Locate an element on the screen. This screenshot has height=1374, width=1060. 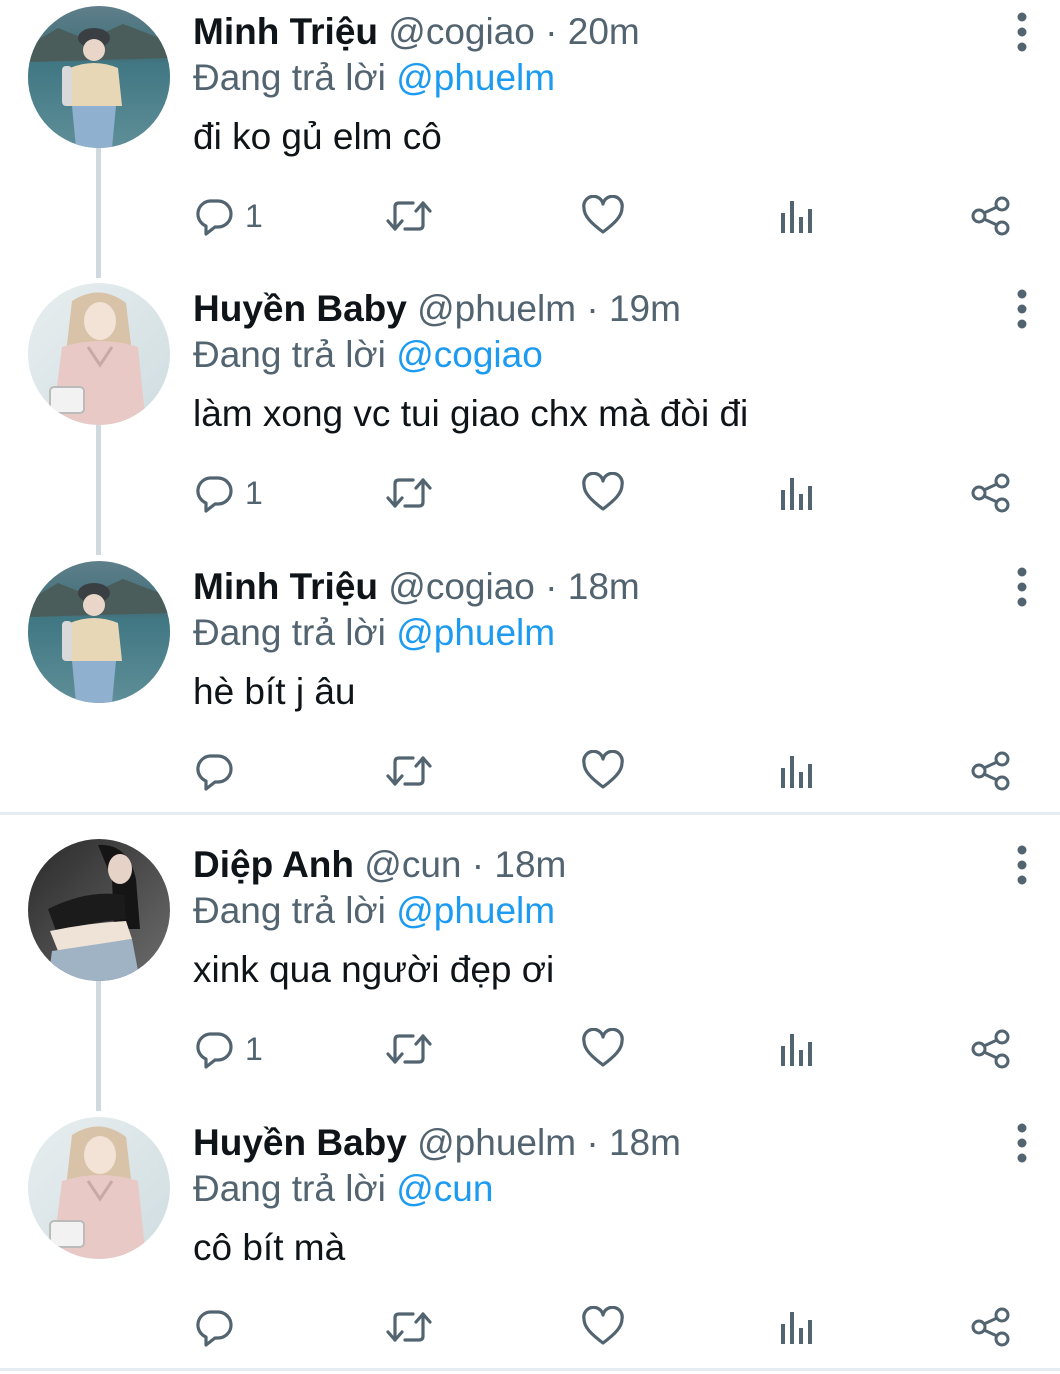
replying-to: Đang trả lời @cun is located at coordinates (343, 1189).